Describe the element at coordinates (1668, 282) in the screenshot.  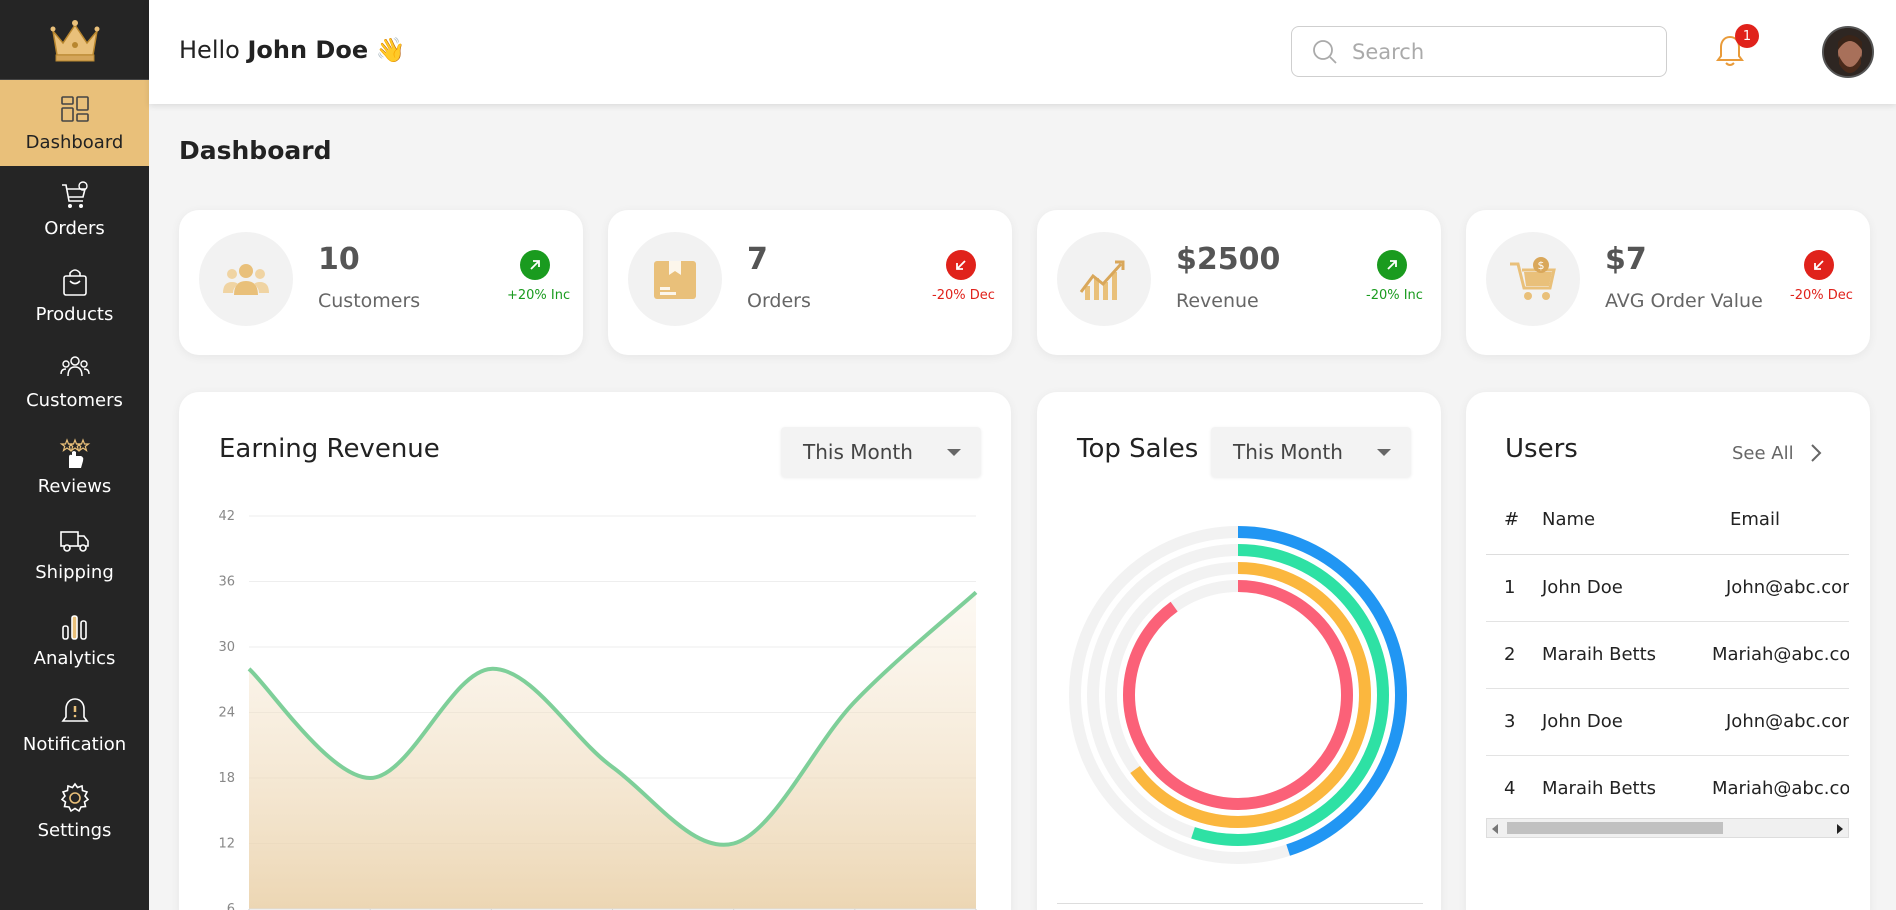
I see `stat-card-avg-order: $ $7 AVG Order Value -20% Dec` at that location.